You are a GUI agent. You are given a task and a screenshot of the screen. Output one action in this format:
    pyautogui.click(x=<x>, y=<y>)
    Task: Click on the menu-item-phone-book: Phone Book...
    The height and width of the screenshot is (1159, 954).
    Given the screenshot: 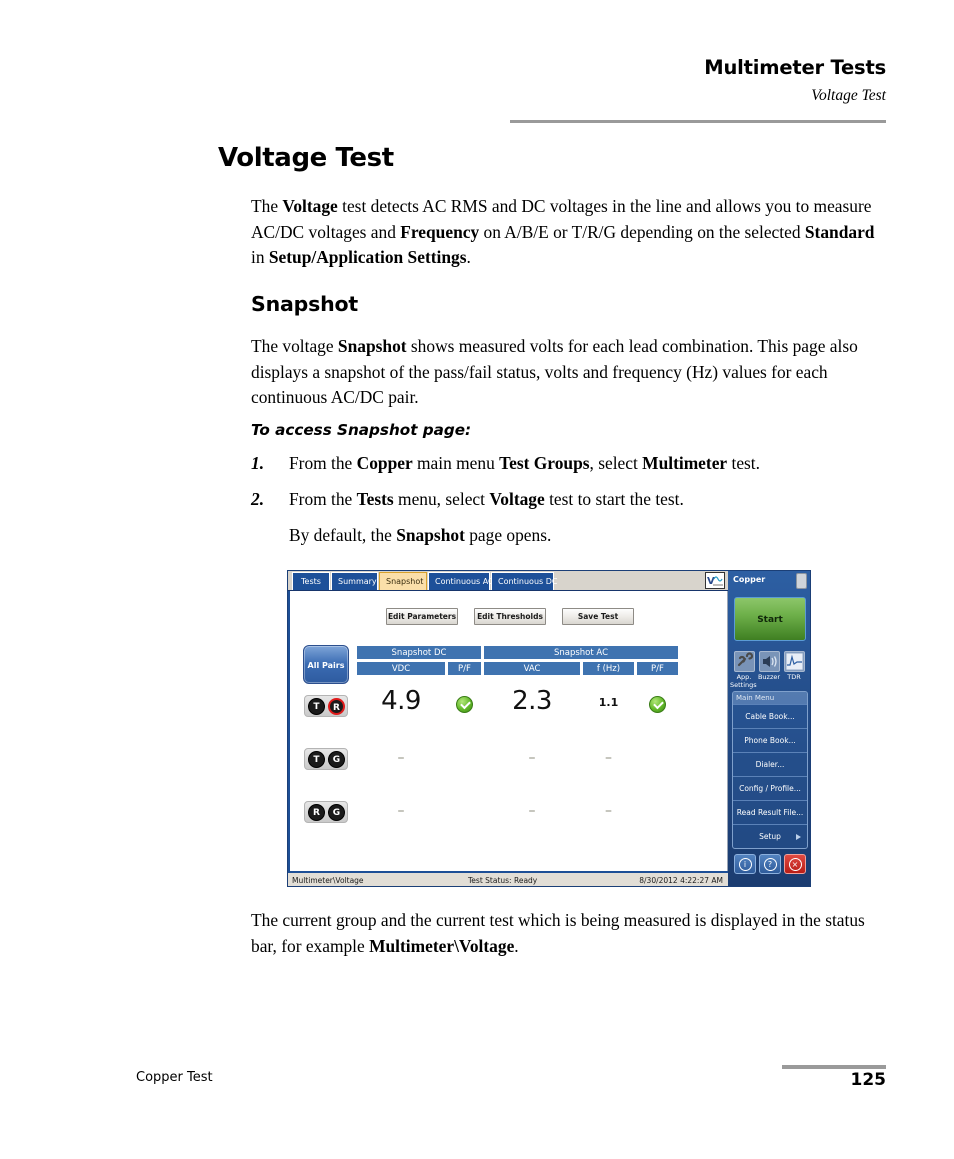 What is the action you would take?
    pyautogui.click(x=770, y=740)
    